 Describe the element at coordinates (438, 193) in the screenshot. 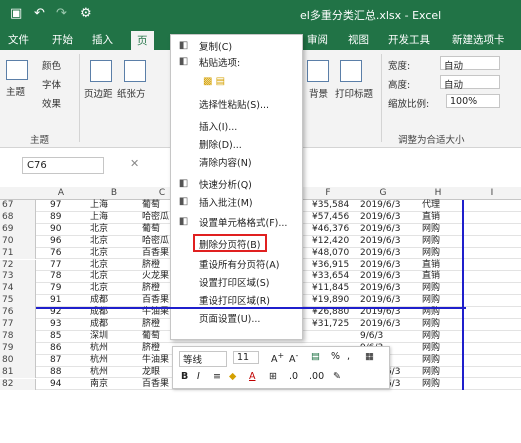

I see `column-header: H` at that location.